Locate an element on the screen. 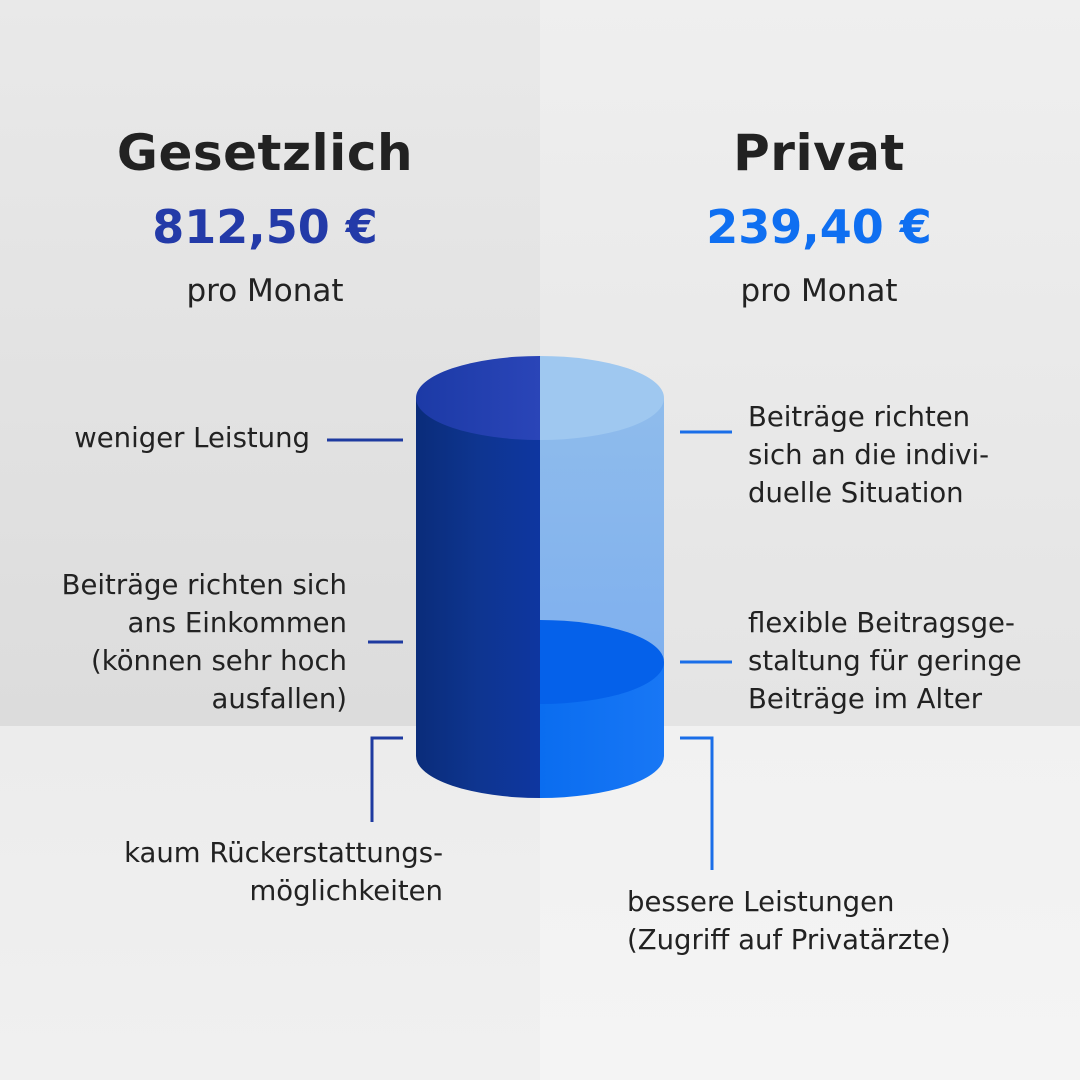 The width and height of the screenshot is (1080, 1080). left-cylinder-body is located at coordinates (478, 598).